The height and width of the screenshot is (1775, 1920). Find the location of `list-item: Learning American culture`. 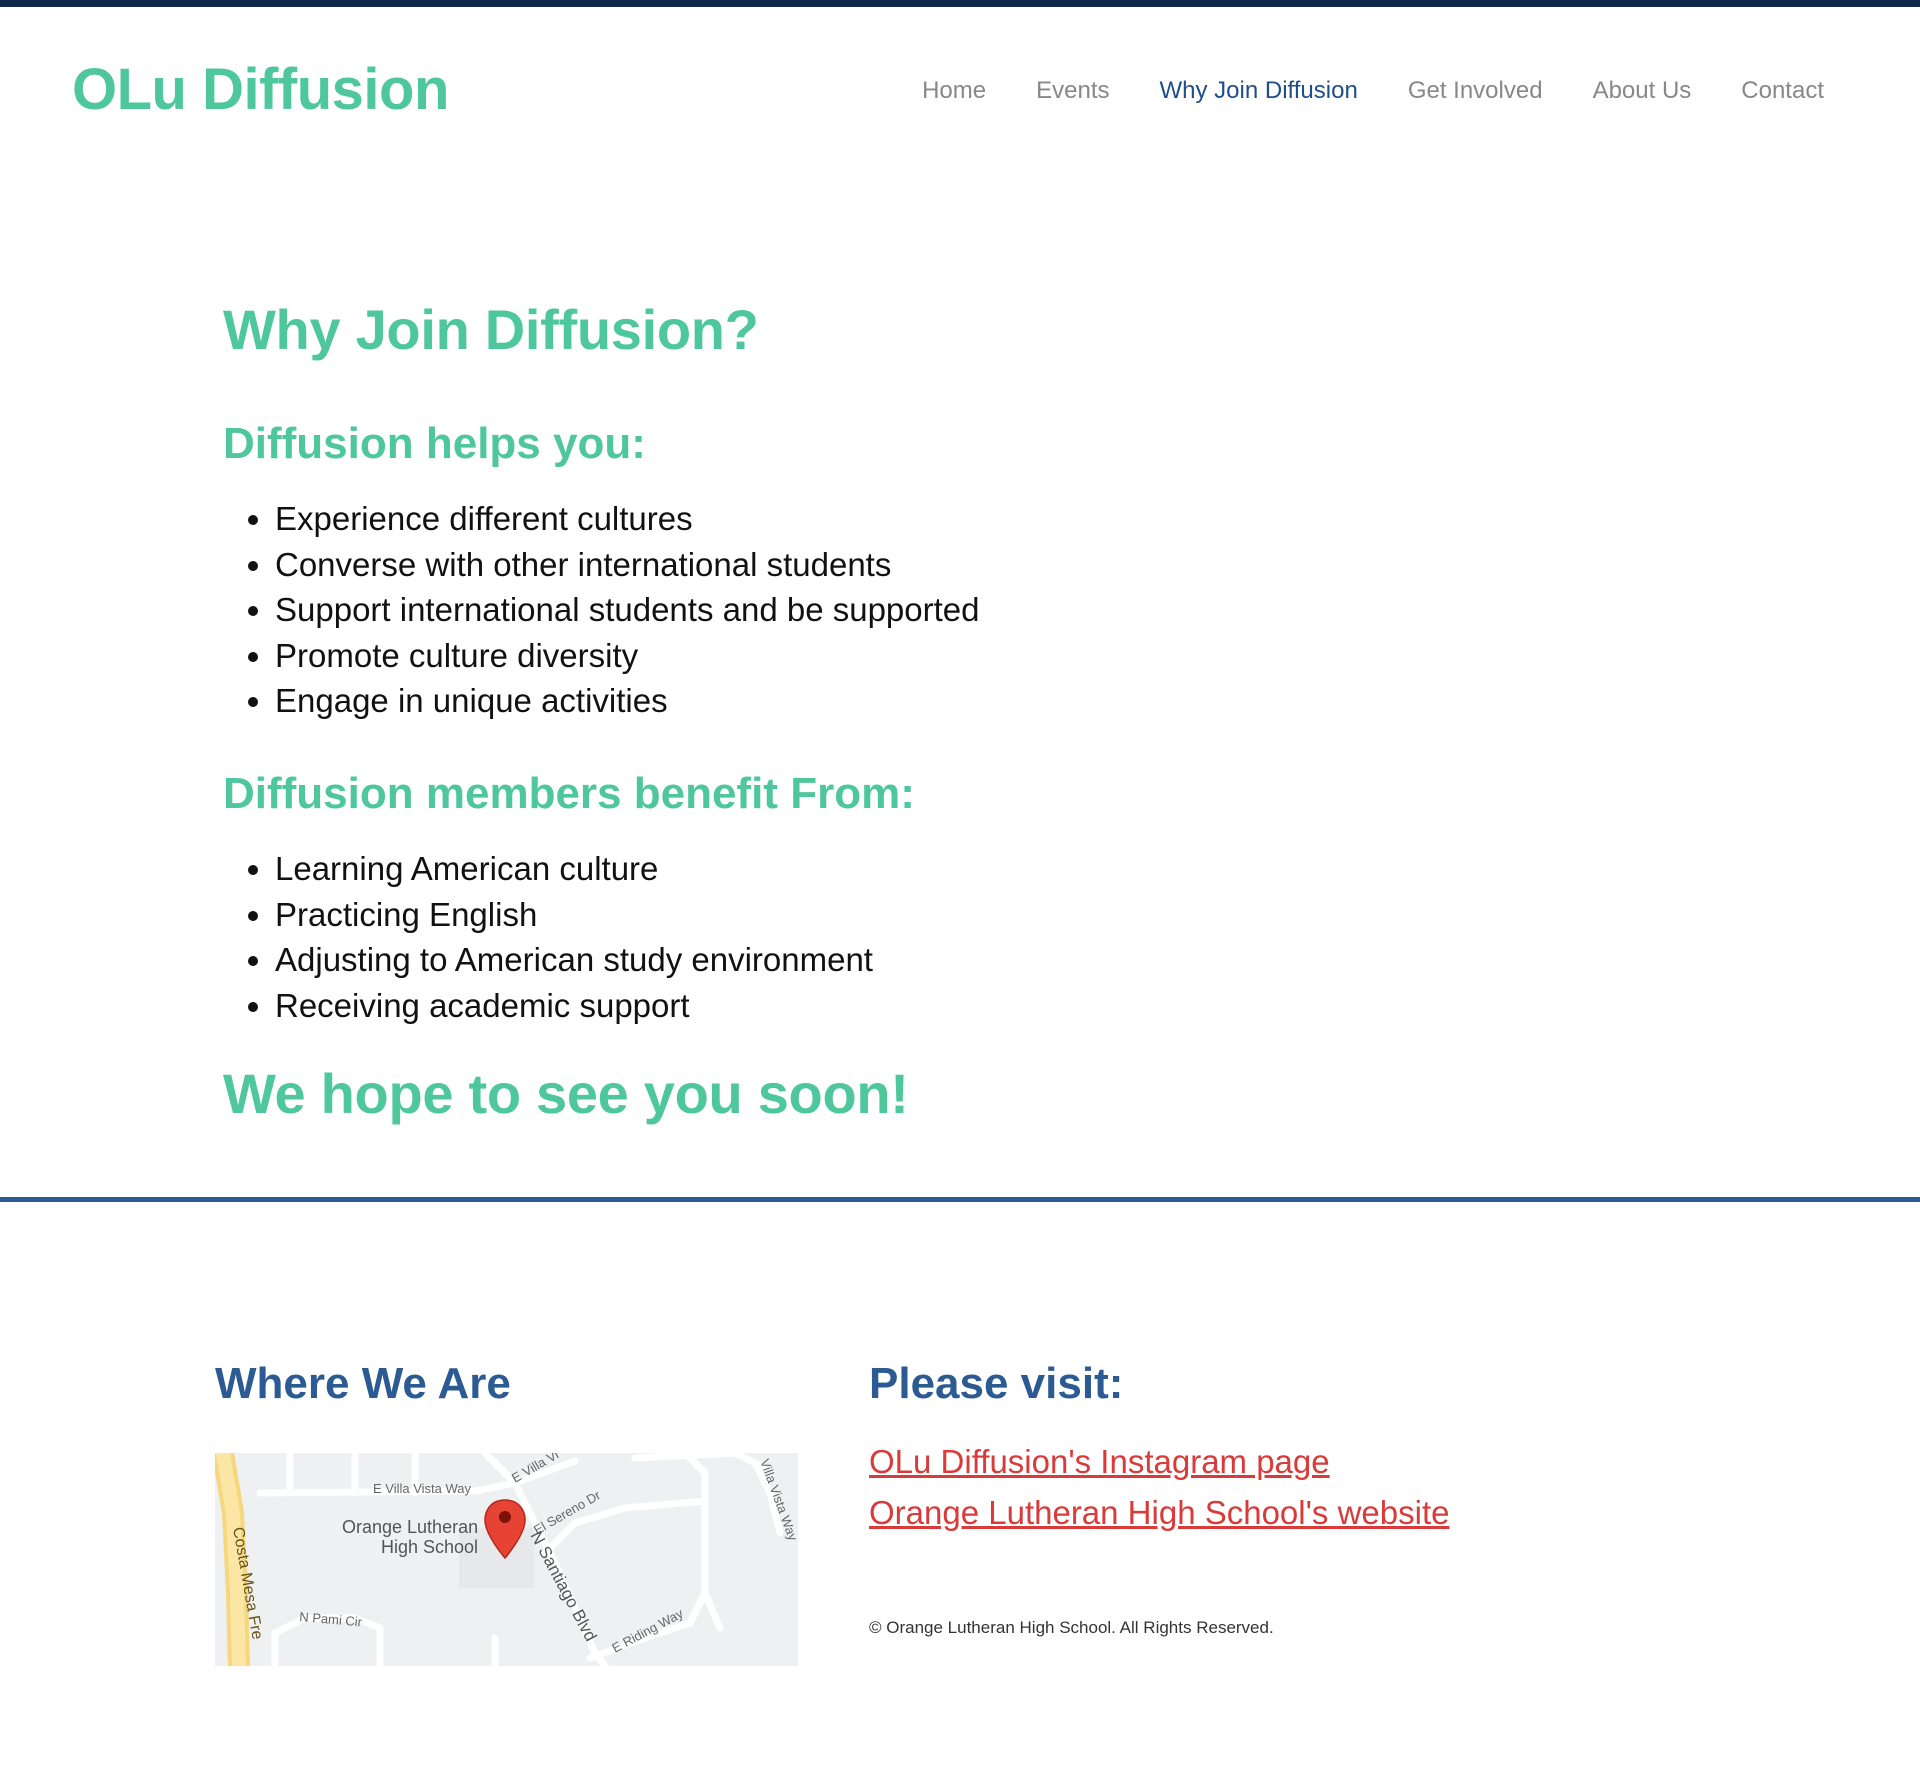

list-item: Learning American culture is located at coordinates (849, 869).